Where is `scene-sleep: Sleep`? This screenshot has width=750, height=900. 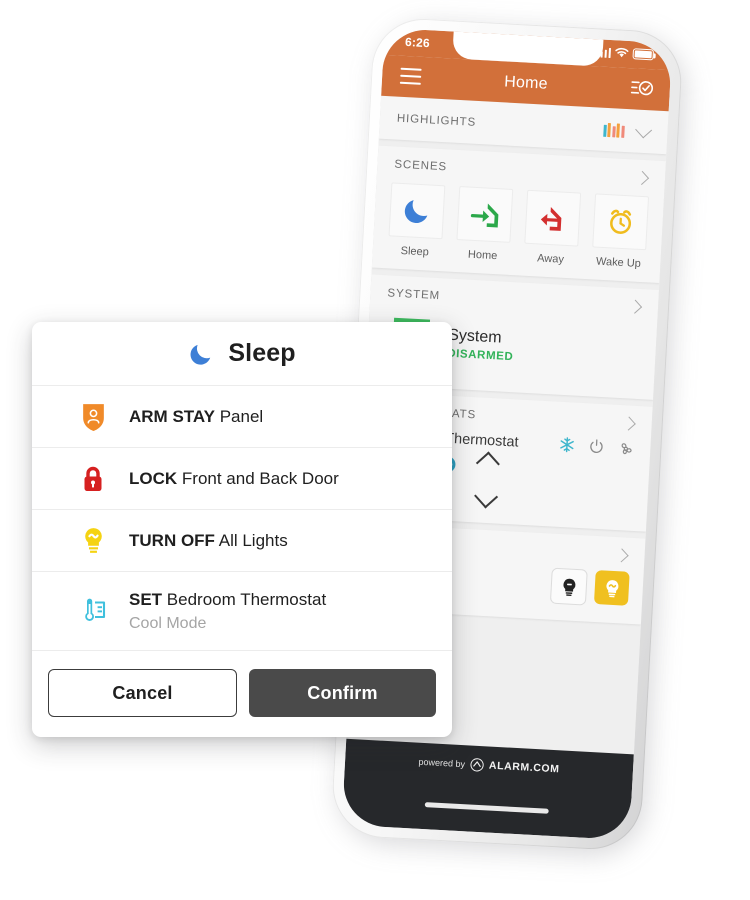
scene-sleep: Sleep is located at coordinates (416, 220).